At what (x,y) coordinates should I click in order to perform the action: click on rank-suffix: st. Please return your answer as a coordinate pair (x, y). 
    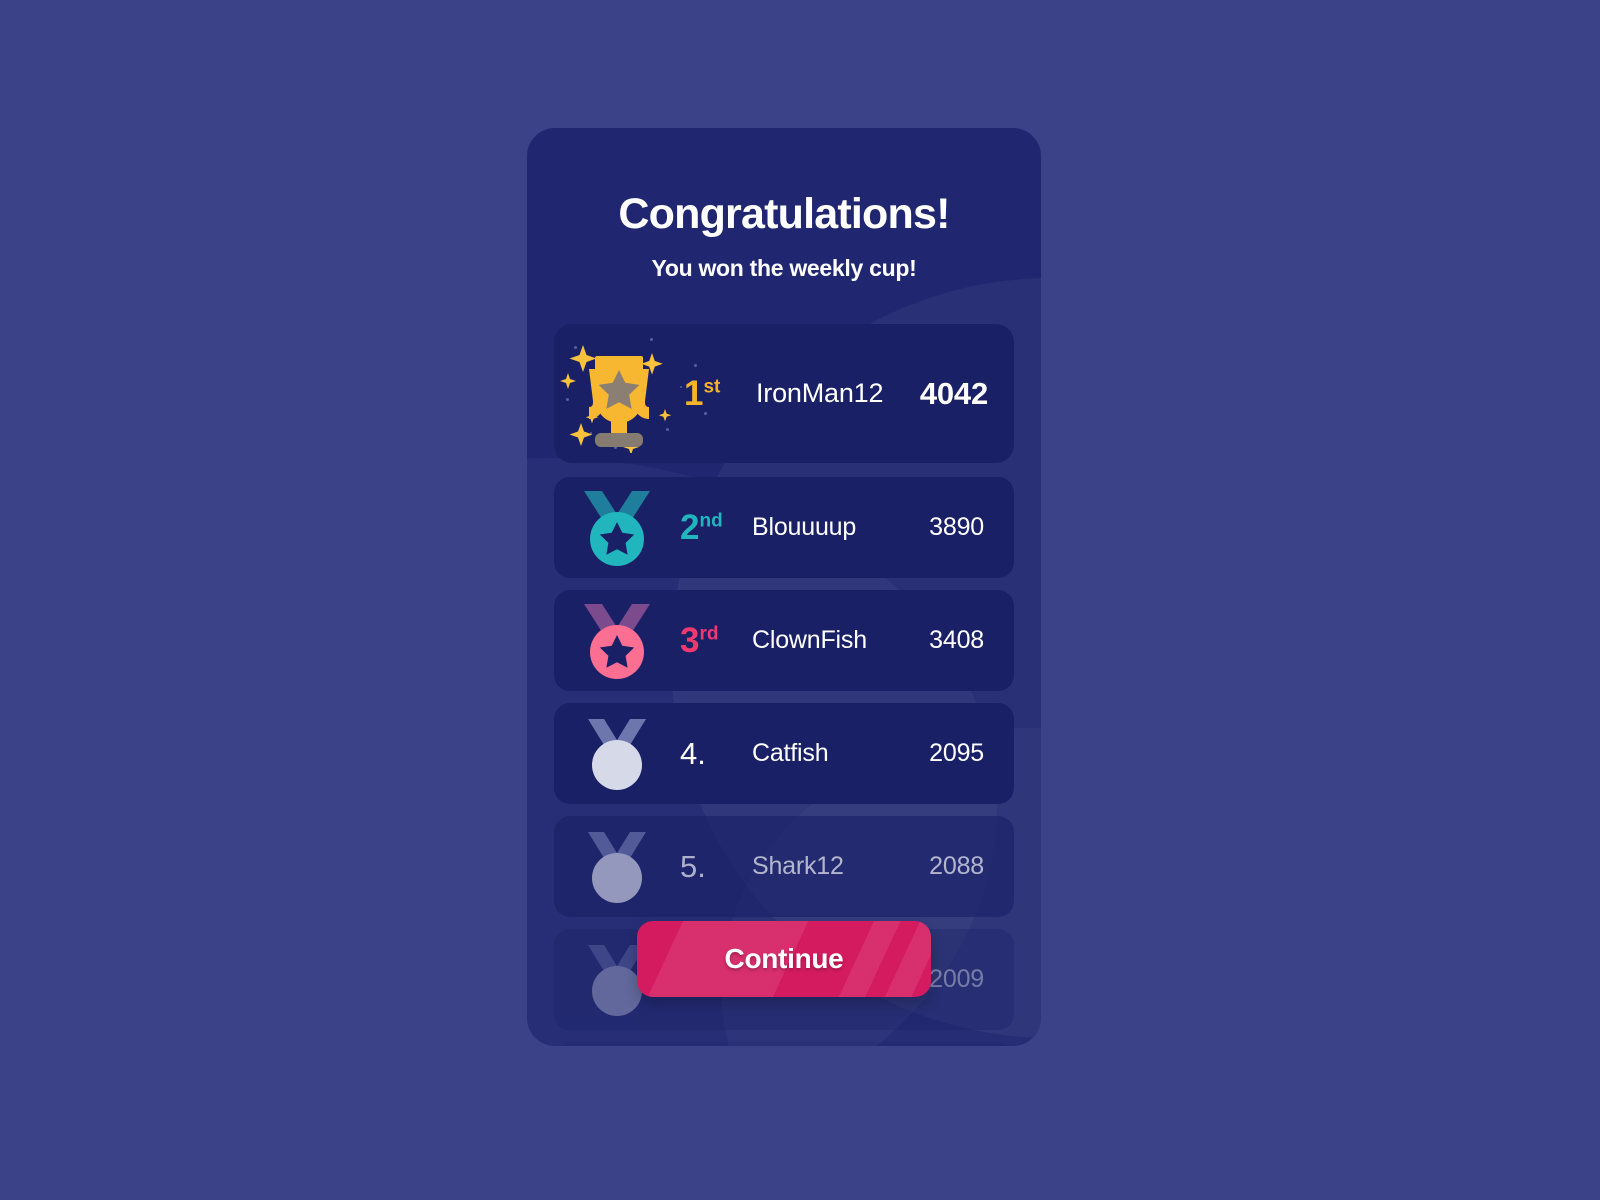
    Looking at the image, I should click on (712, 386).